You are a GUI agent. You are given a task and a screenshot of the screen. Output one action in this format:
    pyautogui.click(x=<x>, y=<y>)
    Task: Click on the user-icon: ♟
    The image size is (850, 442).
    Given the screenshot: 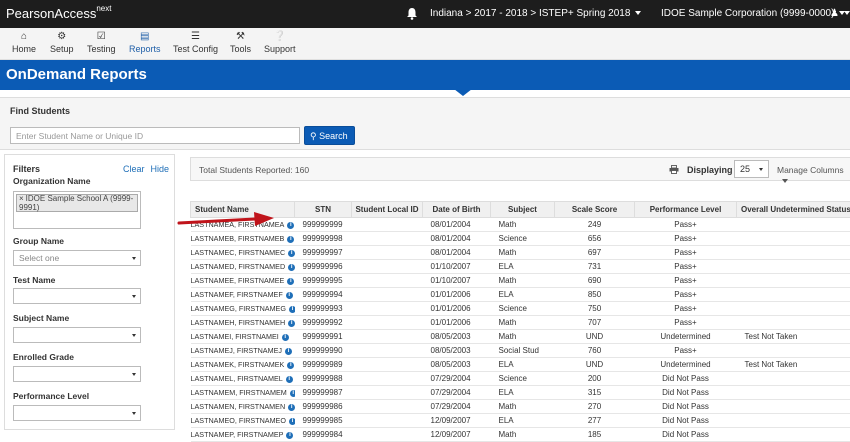 What is the action you would take?
    pyautogui.click(x=834, y=13)
    